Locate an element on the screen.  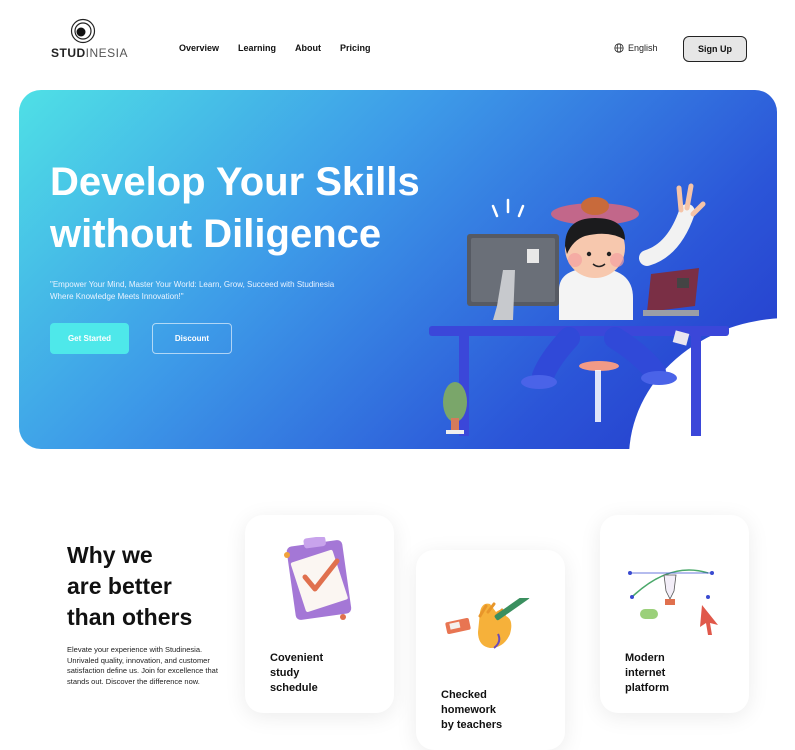
why-title-line1: Why we is located at coordinates (110, 555).